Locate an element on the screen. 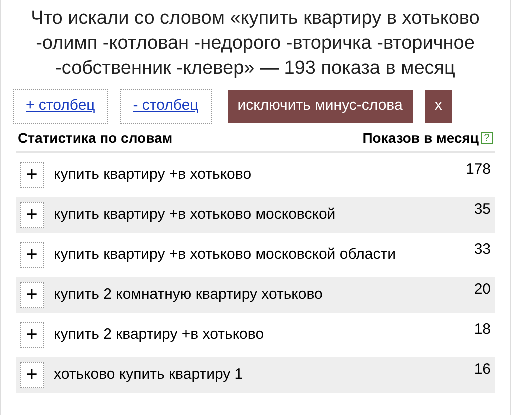  keyword-phrase: купить квартиру +в хотьково is located at coordinates (153, 174).